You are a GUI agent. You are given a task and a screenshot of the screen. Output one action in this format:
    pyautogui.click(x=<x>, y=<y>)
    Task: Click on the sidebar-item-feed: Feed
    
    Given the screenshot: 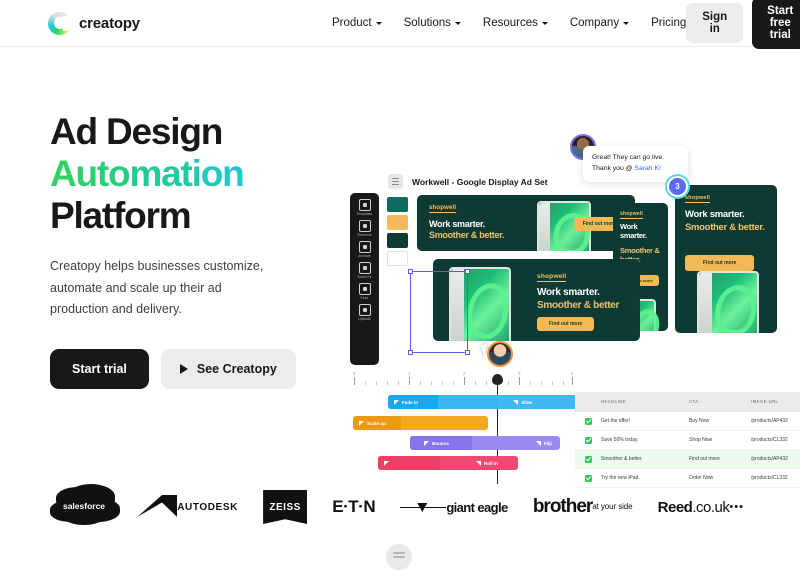 What is the action you would take?
    pyautogui.click(x=364, y=291)
    